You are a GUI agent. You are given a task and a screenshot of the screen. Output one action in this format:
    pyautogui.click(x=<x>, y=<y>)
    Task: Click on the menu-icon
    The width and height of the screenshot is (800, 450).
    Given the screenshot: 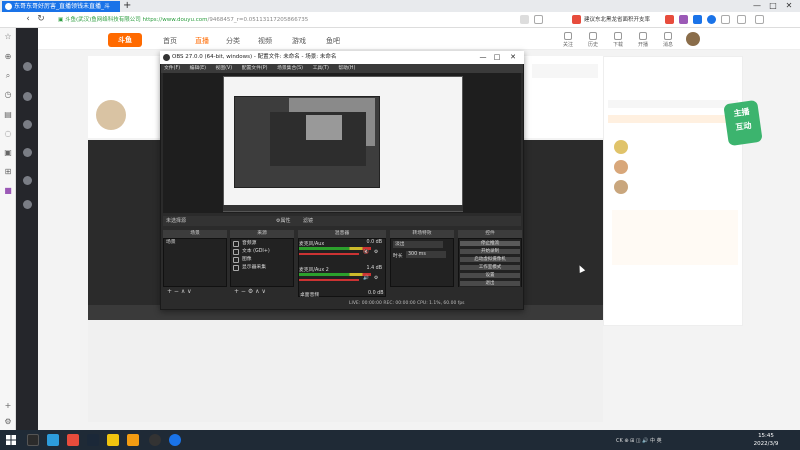 What is the action you would take?
    pyautogui.click(x=759, y=19)
    